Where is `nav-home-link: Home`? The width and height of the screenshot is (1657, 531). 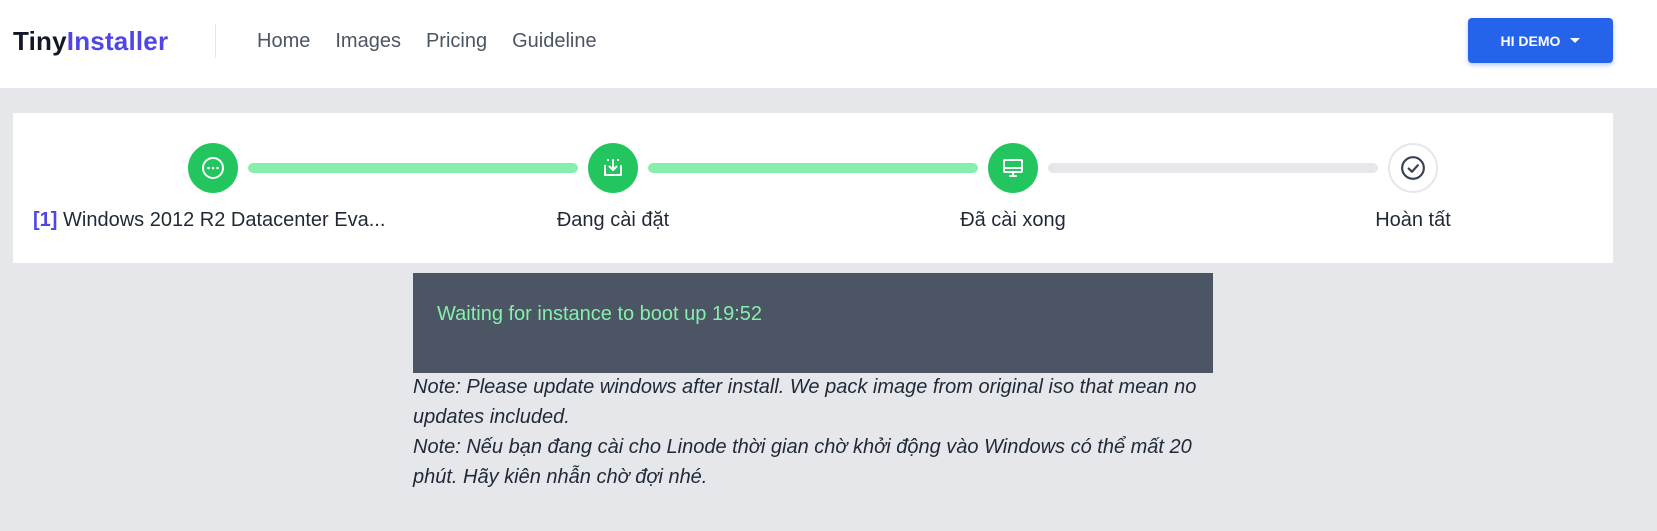 nav-home-link: Home is located at coordinates (283, 41).